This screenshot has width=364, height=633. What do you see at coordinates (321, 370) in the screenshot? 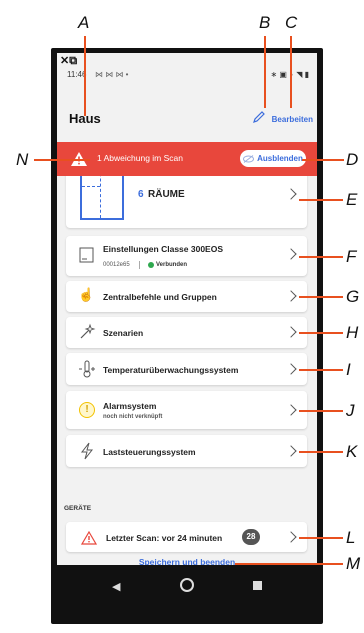
I see `leader-line-i` at bounding box center [321, 370].